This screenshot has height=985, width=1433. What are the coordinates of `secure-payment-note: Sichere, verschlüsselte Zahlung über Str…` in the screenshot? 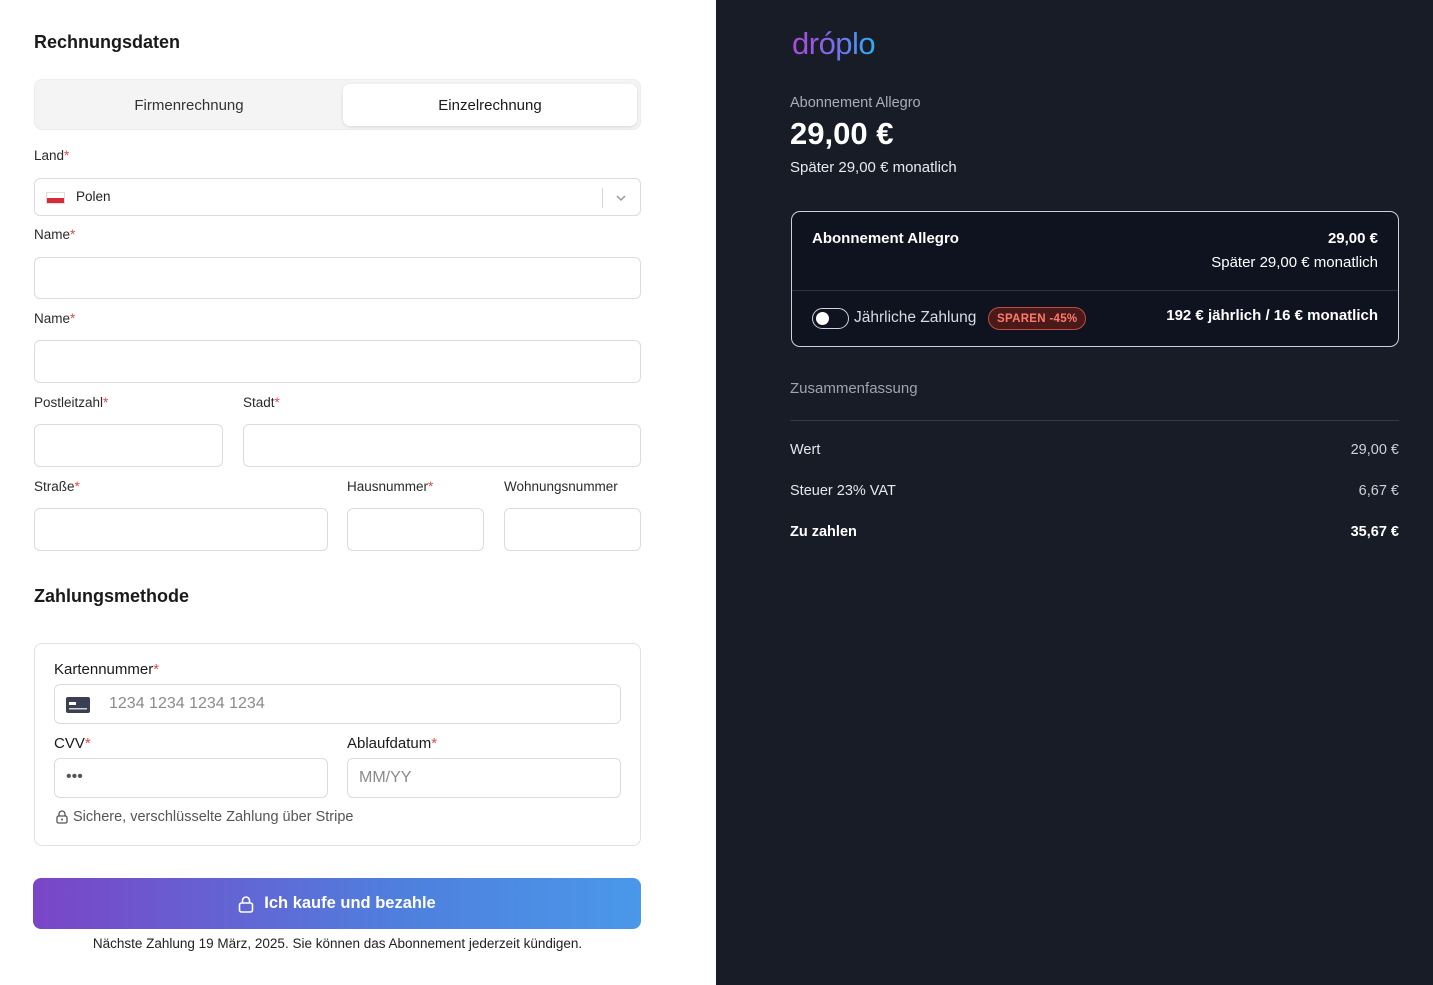 It's located at (204, 817).